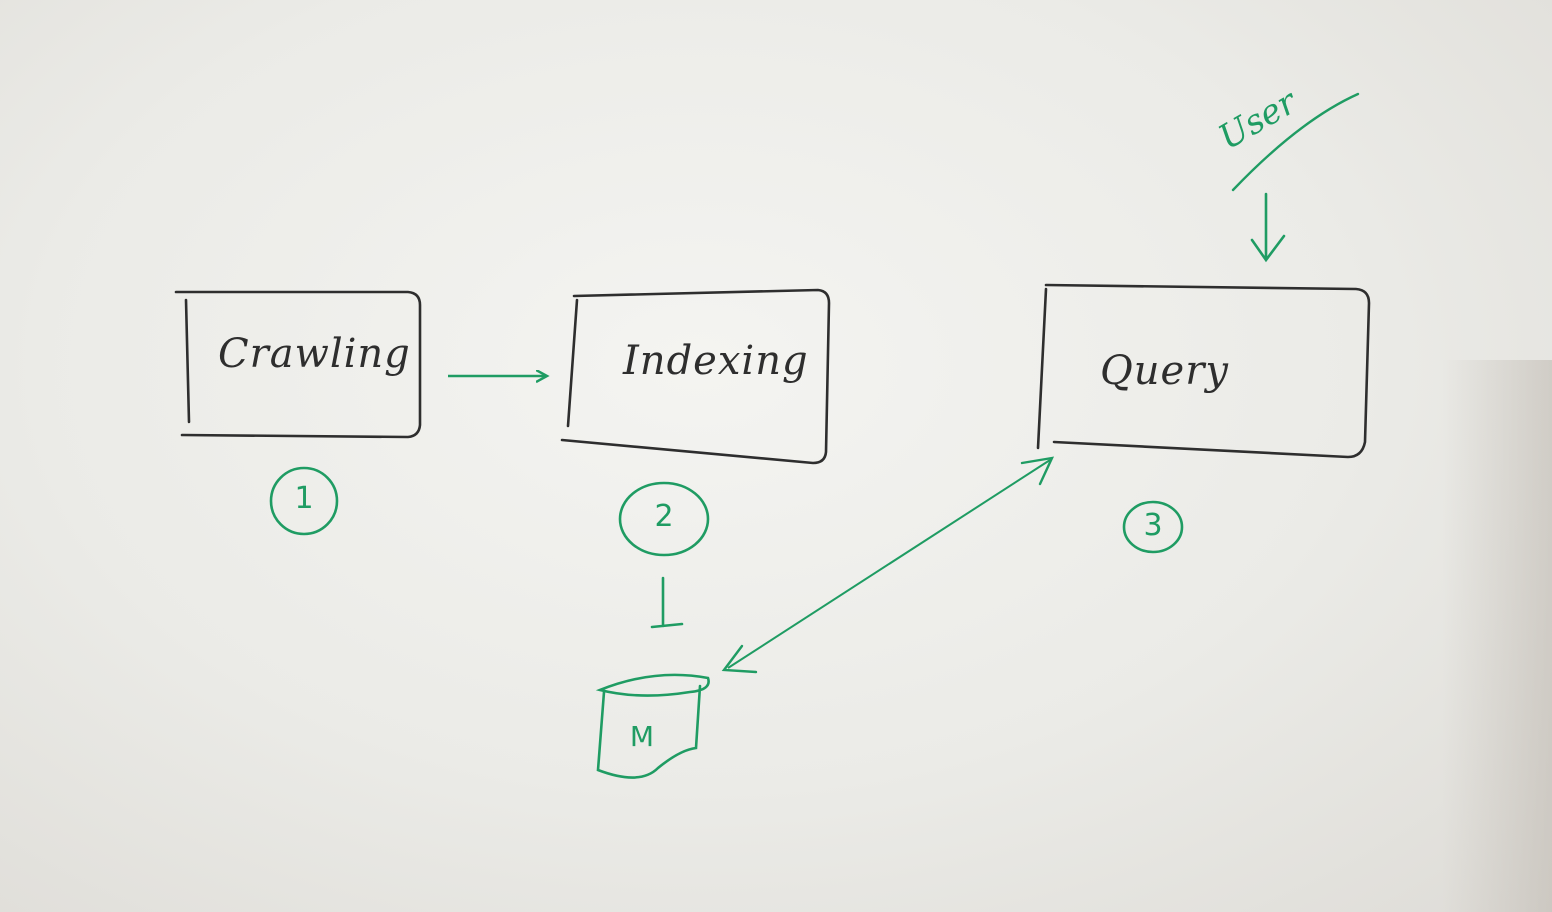  Describe the element at coordinates (314, 354) in the screenshot. I see `crawling-label: Crawling` at that location.